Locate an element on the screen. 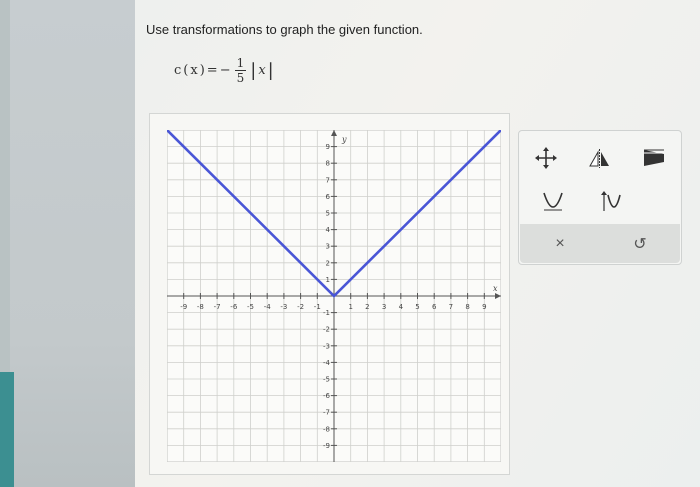  y-tick-label: 3 is located at coordinates (328, 247).